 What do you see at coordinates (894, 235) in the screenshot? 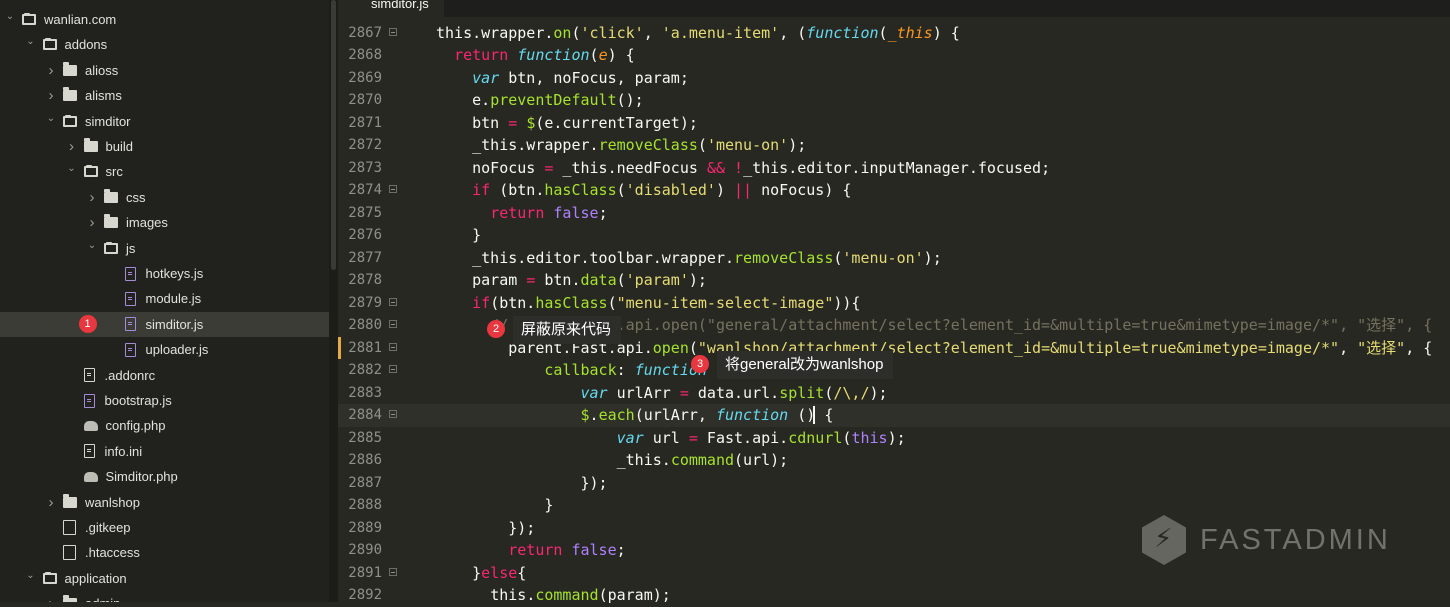
I see `code-line: 2876 }` at bounding box center [894, 235].